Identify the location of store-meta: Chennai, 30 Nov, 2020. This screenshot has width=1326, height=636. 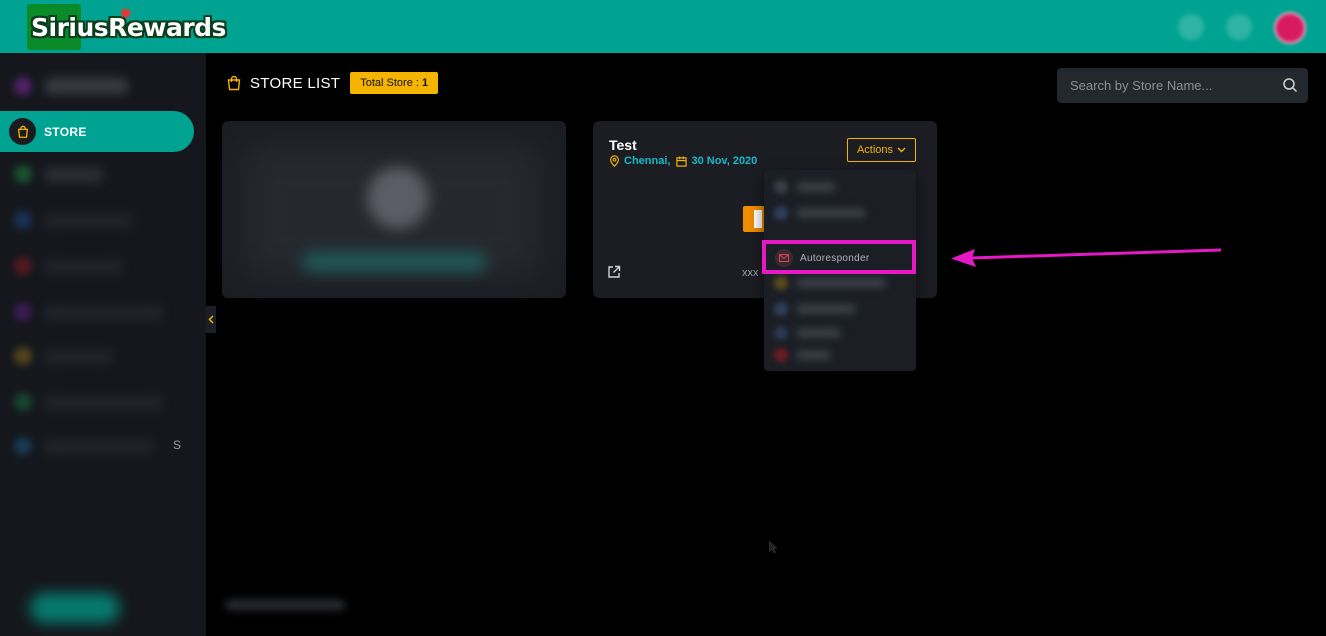
(683, 161).